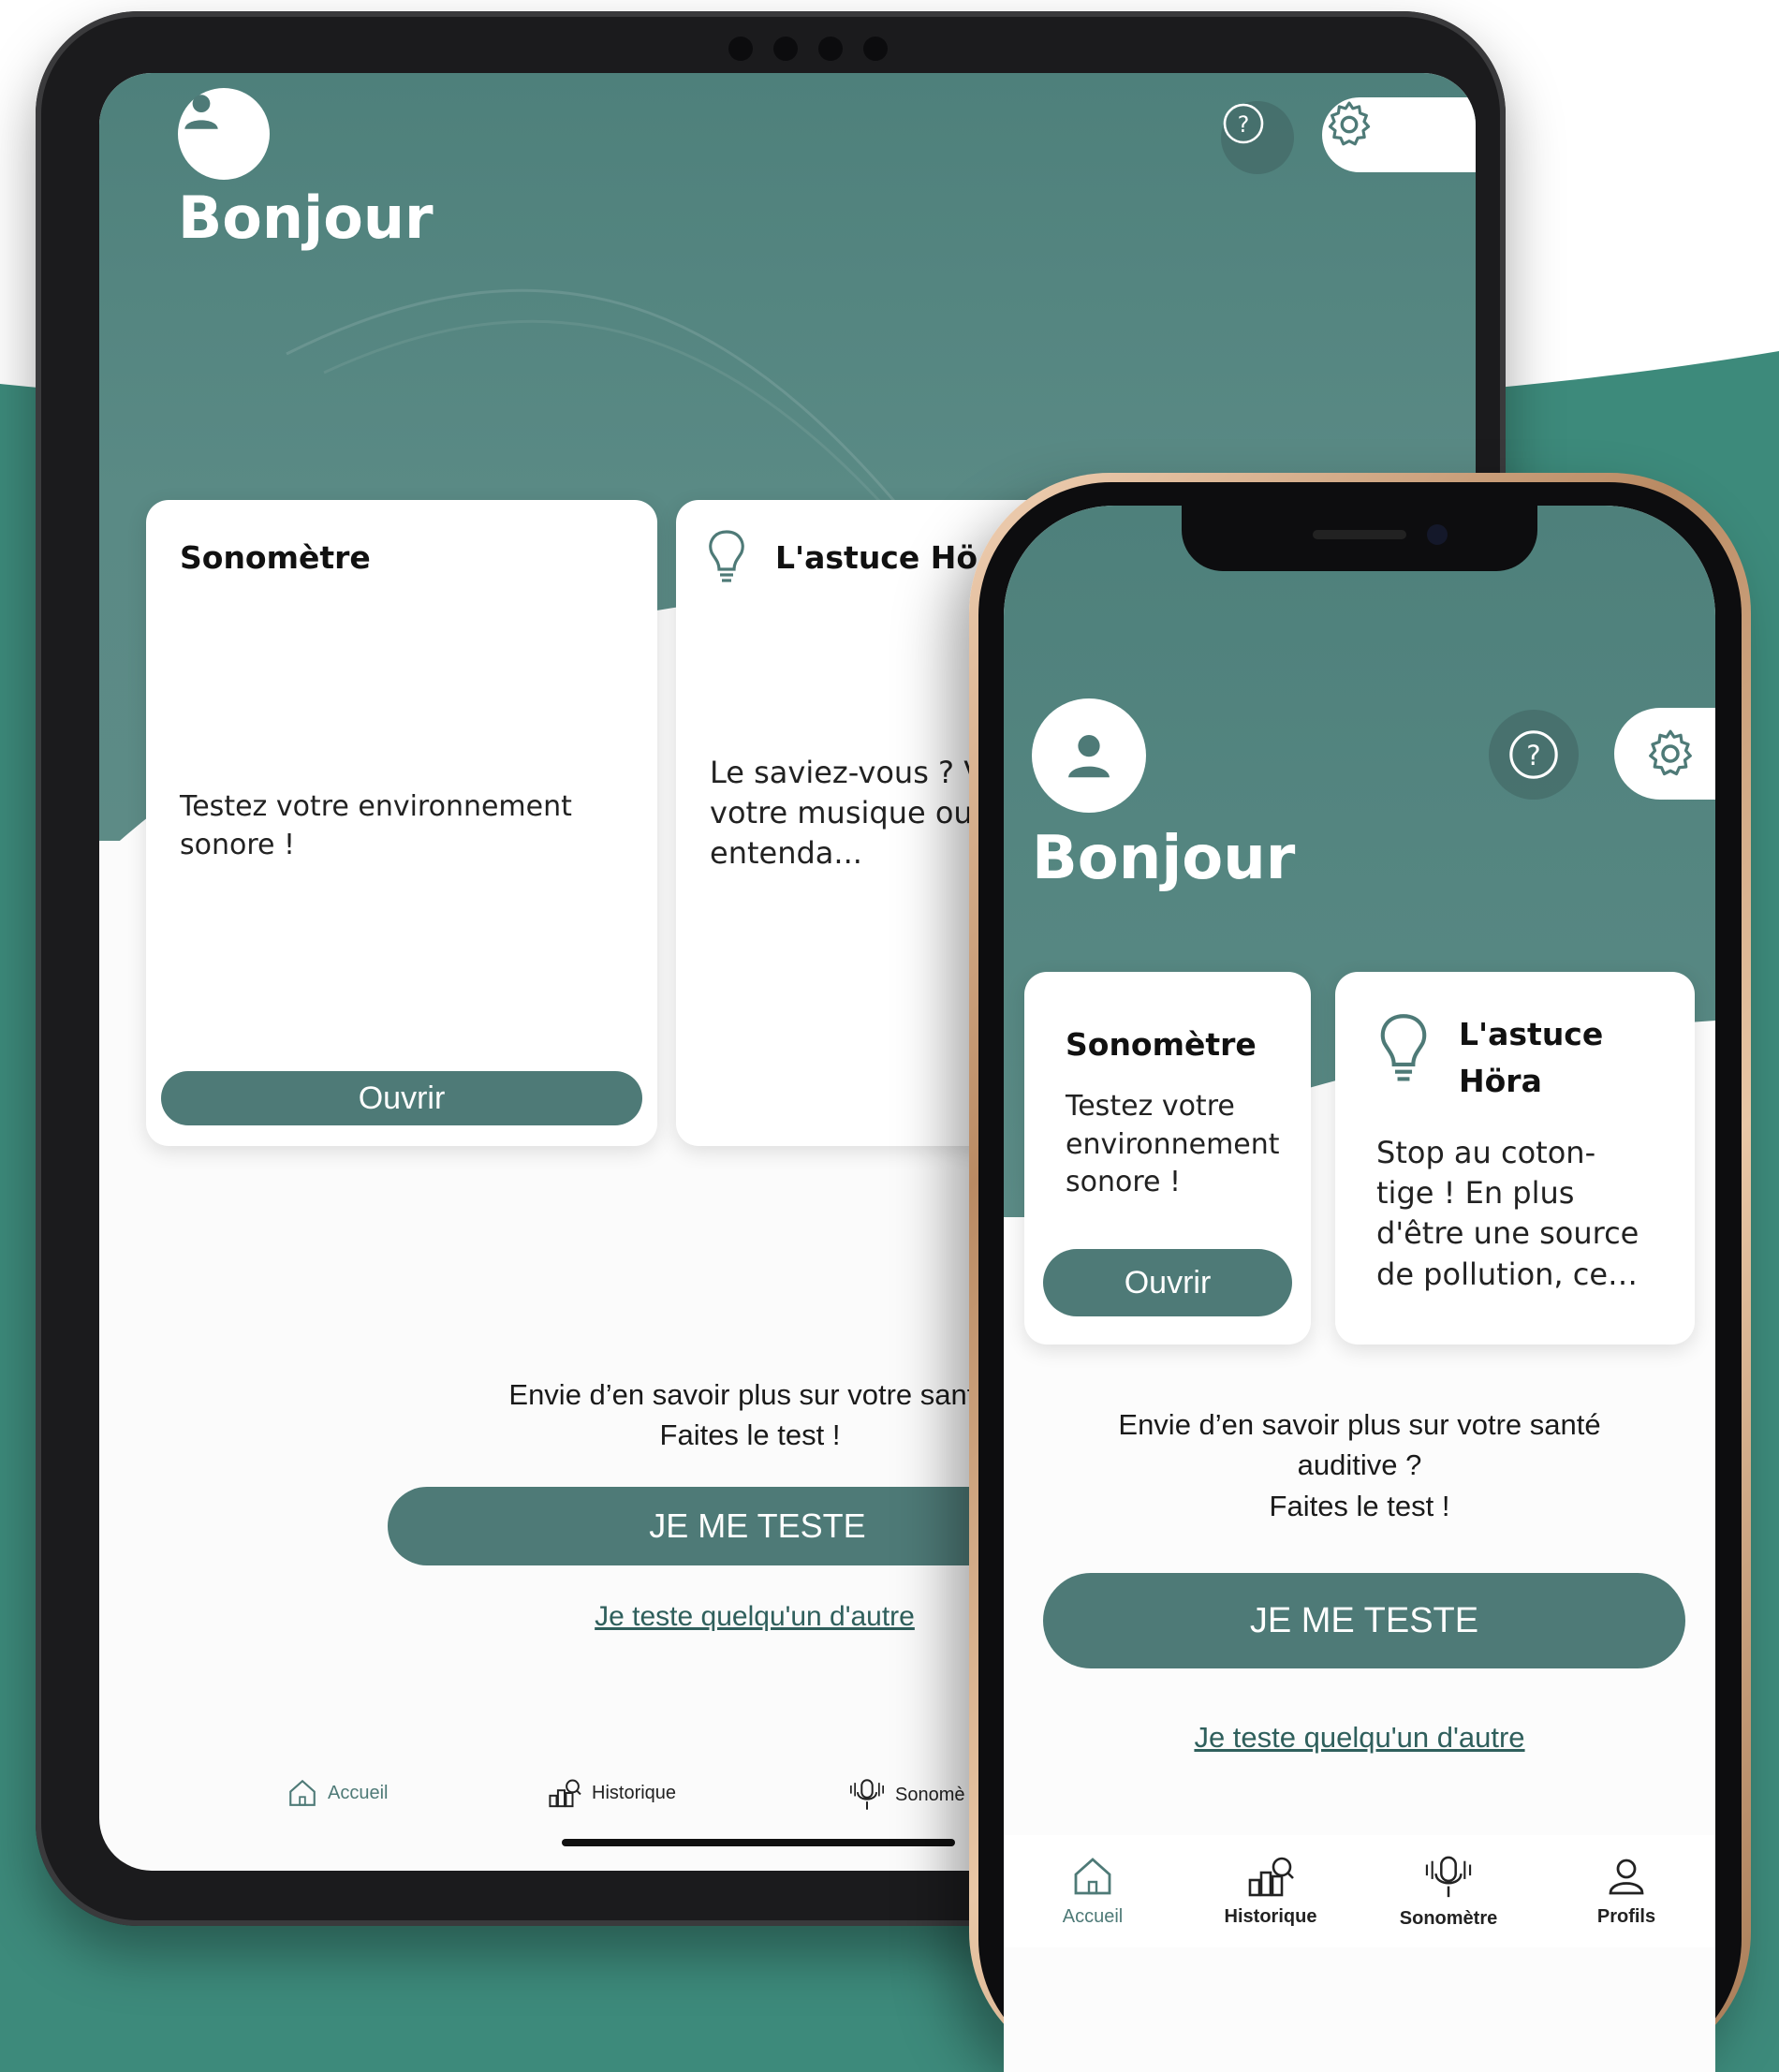  I want to click on phone-notch, so click(1359, 538).